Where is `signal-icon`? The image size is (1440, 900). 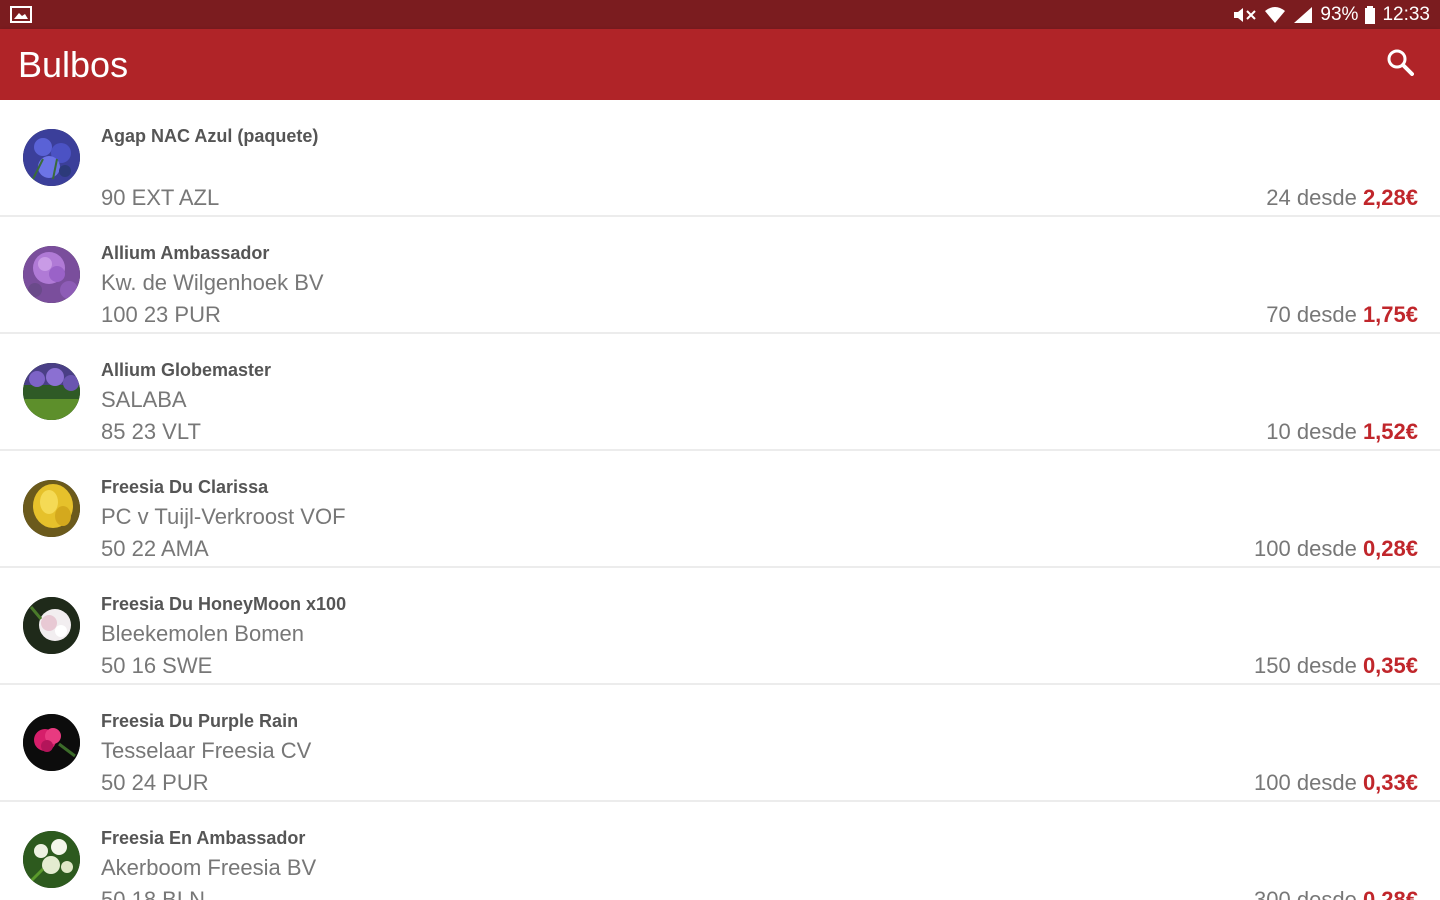 signal-icon is located at coordinates (1303, 15).